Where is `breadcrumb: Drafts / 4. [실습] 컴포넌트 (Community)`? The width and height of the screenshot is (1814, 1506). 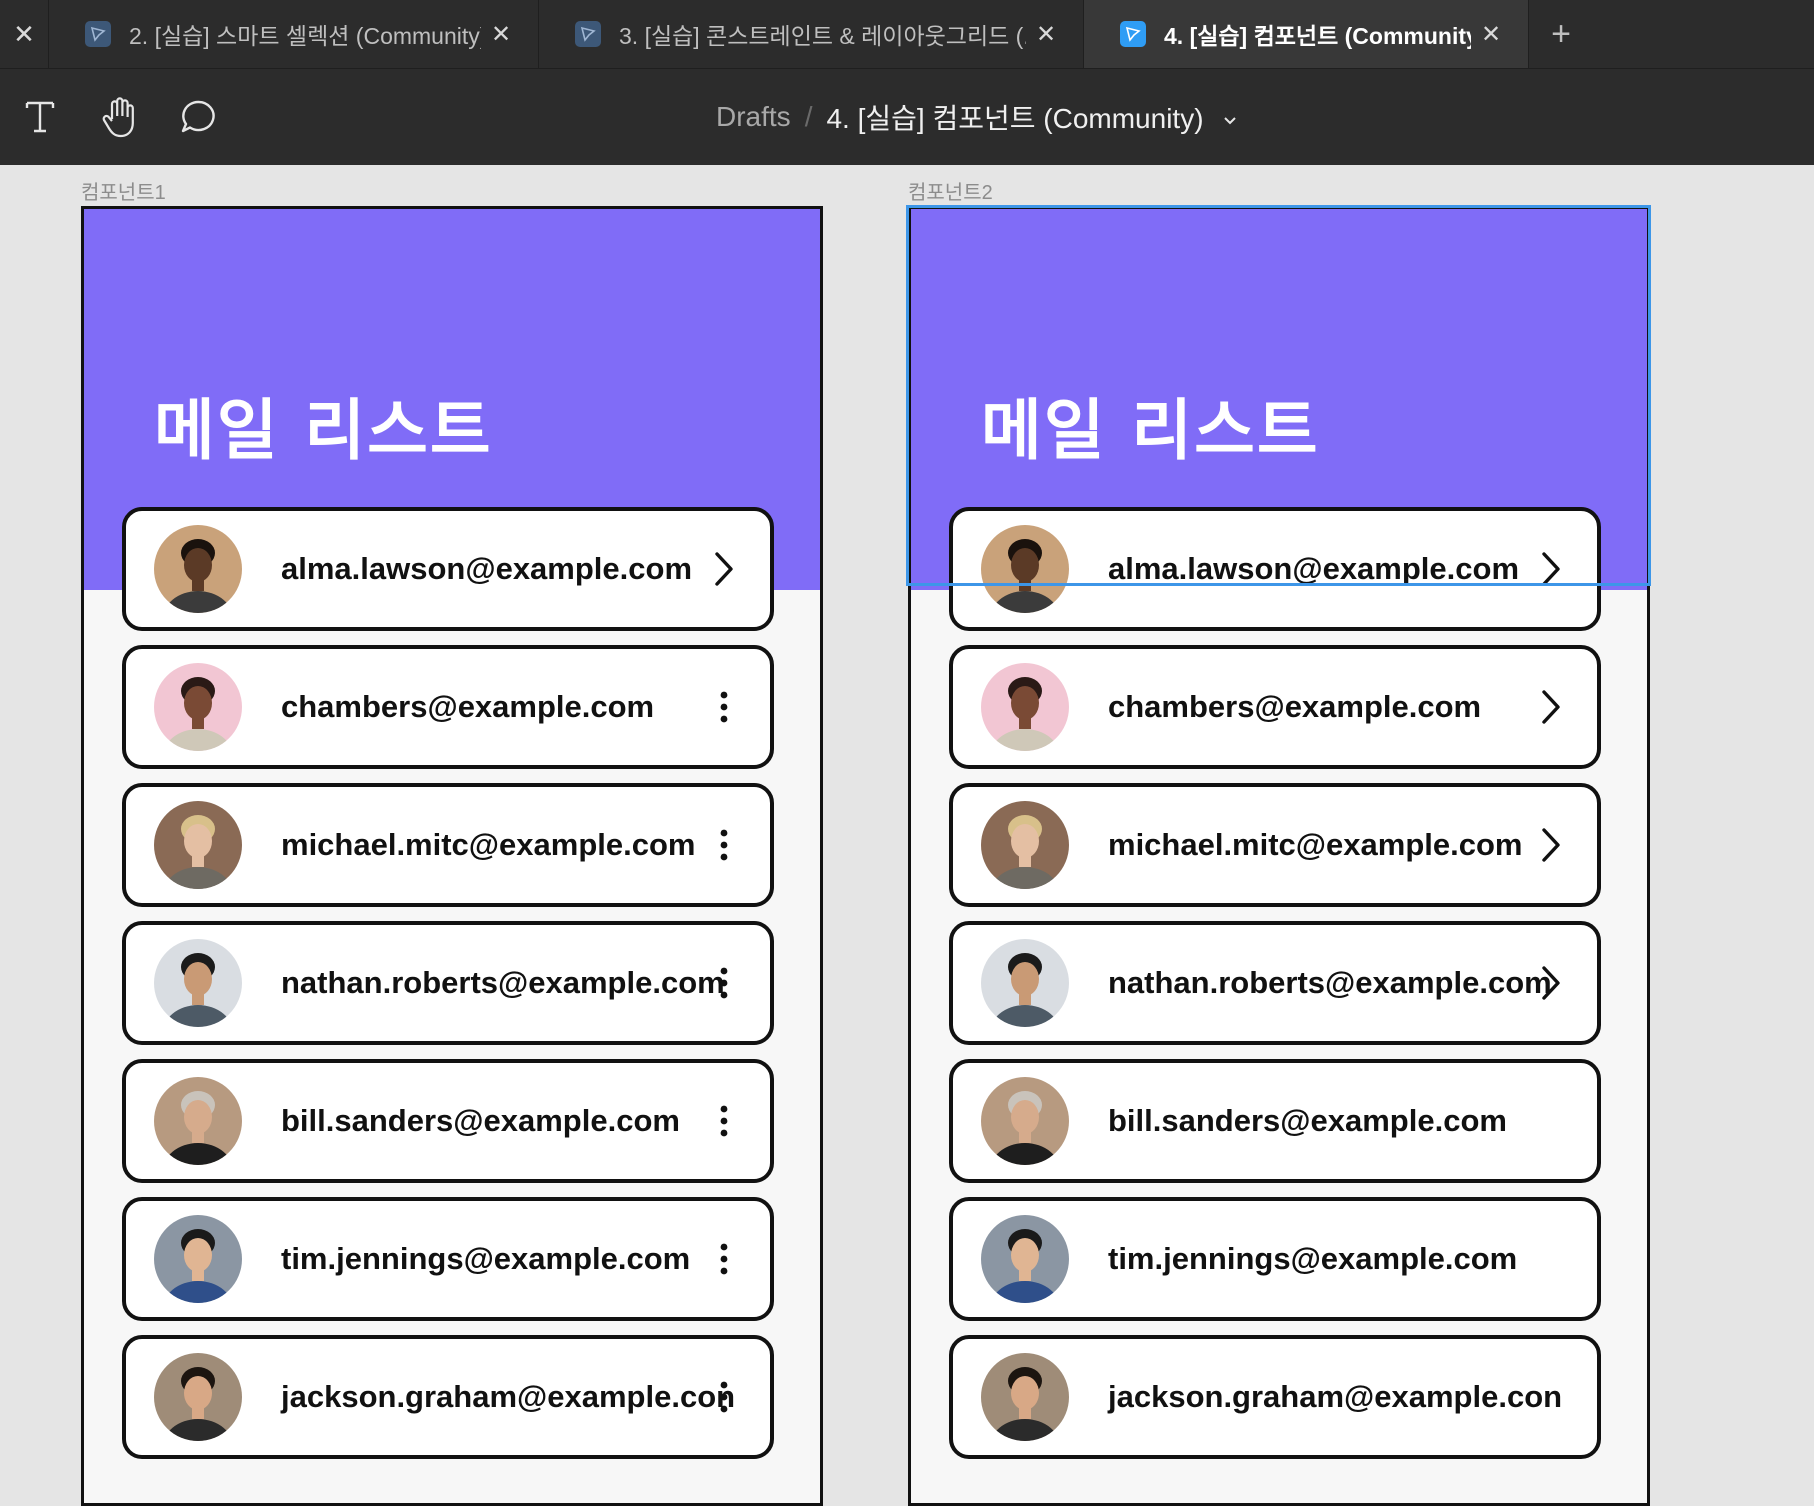
breadcrumb: Drafts / 4. [실습] 컴포넌트 (Community) is located at coordinates (977, 117).